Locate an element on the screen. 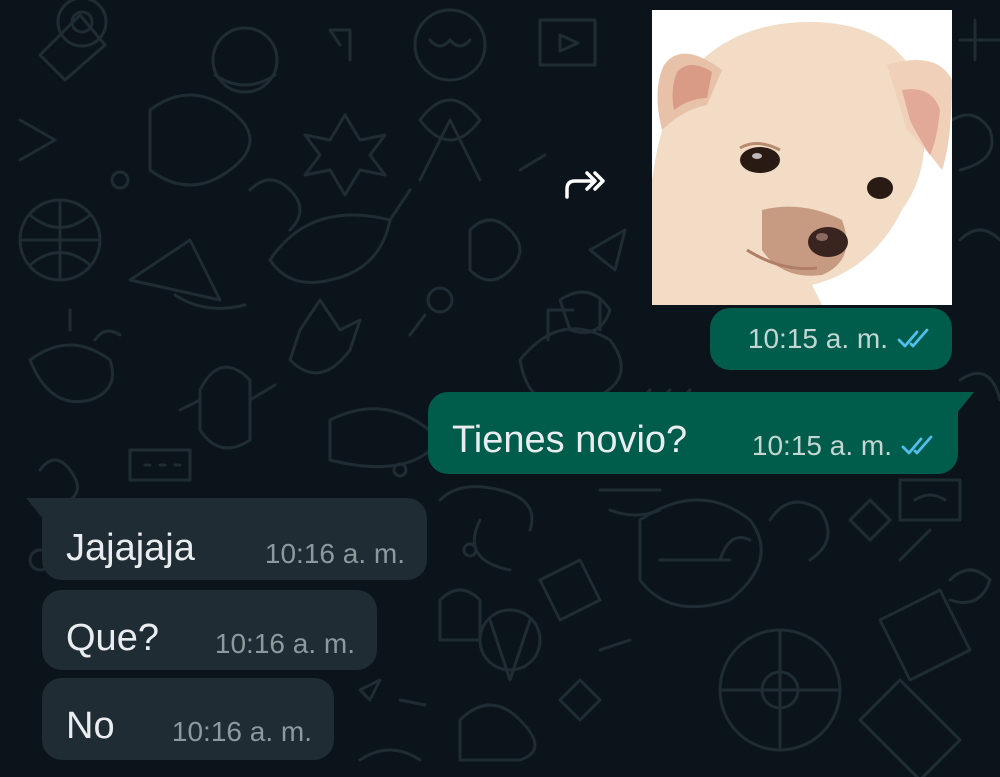 This screenshot has width=1000, height=777. incoming-message-bubble: No 10:16 a. m. is located at coordinates (188, 719).